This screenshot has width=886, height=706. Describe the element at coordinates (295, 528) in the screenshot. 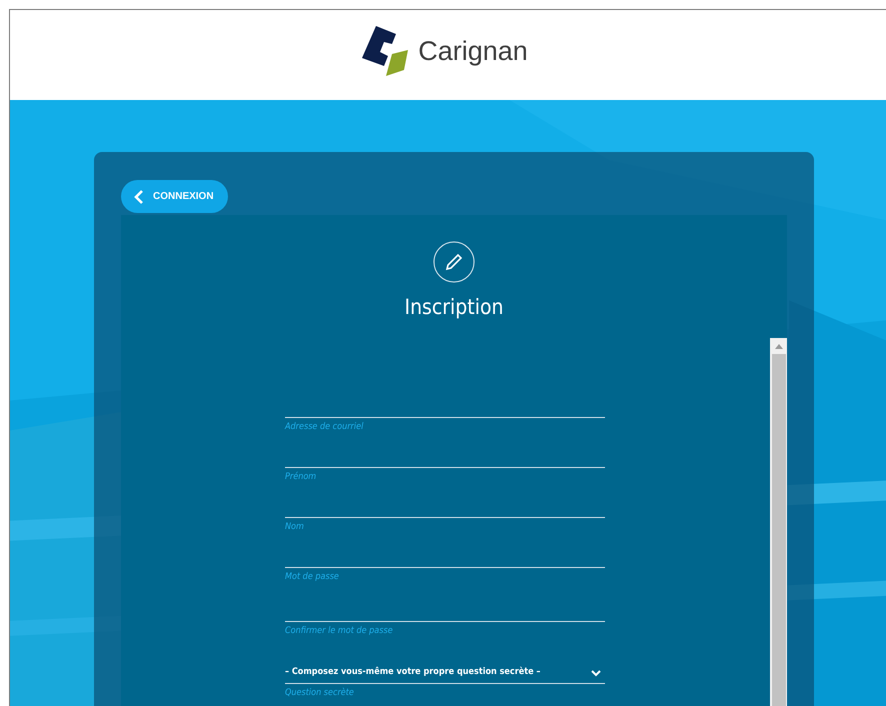

I see `field-label: Nom` at that location.